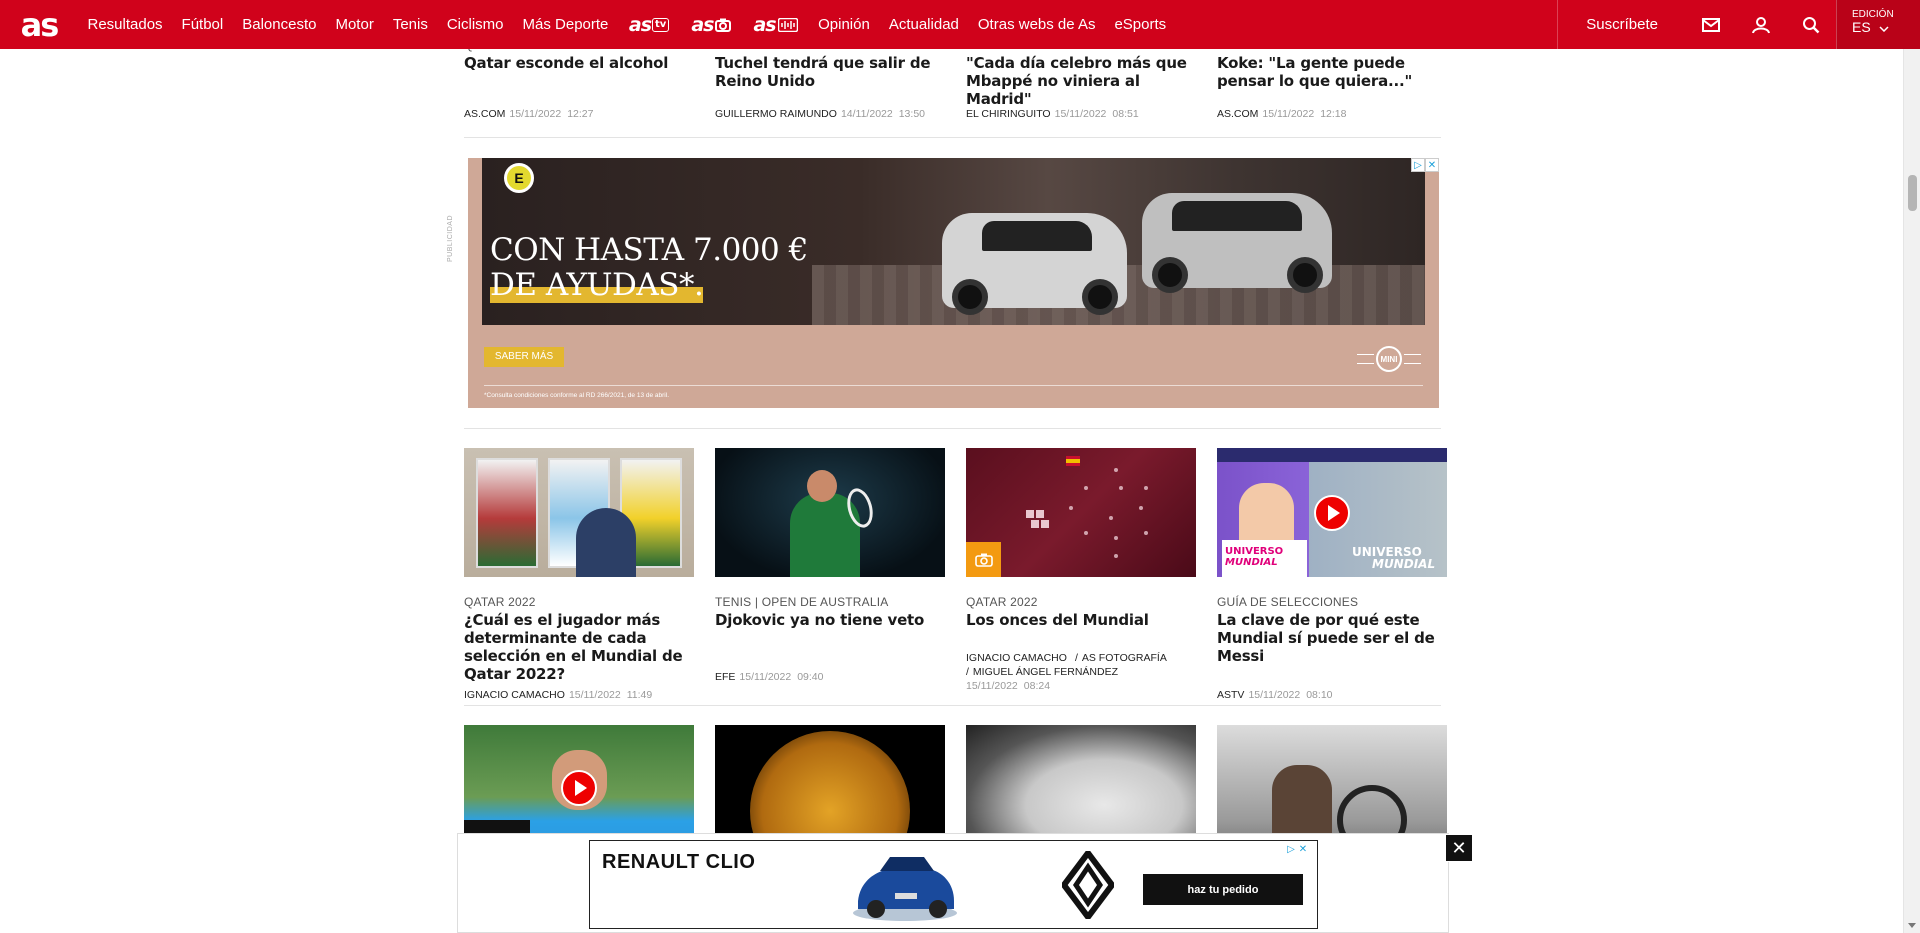 The height and width of the screenshot is (933, 1920). I want to click on mini-logo-badge: MINI, so click(1389, 359).